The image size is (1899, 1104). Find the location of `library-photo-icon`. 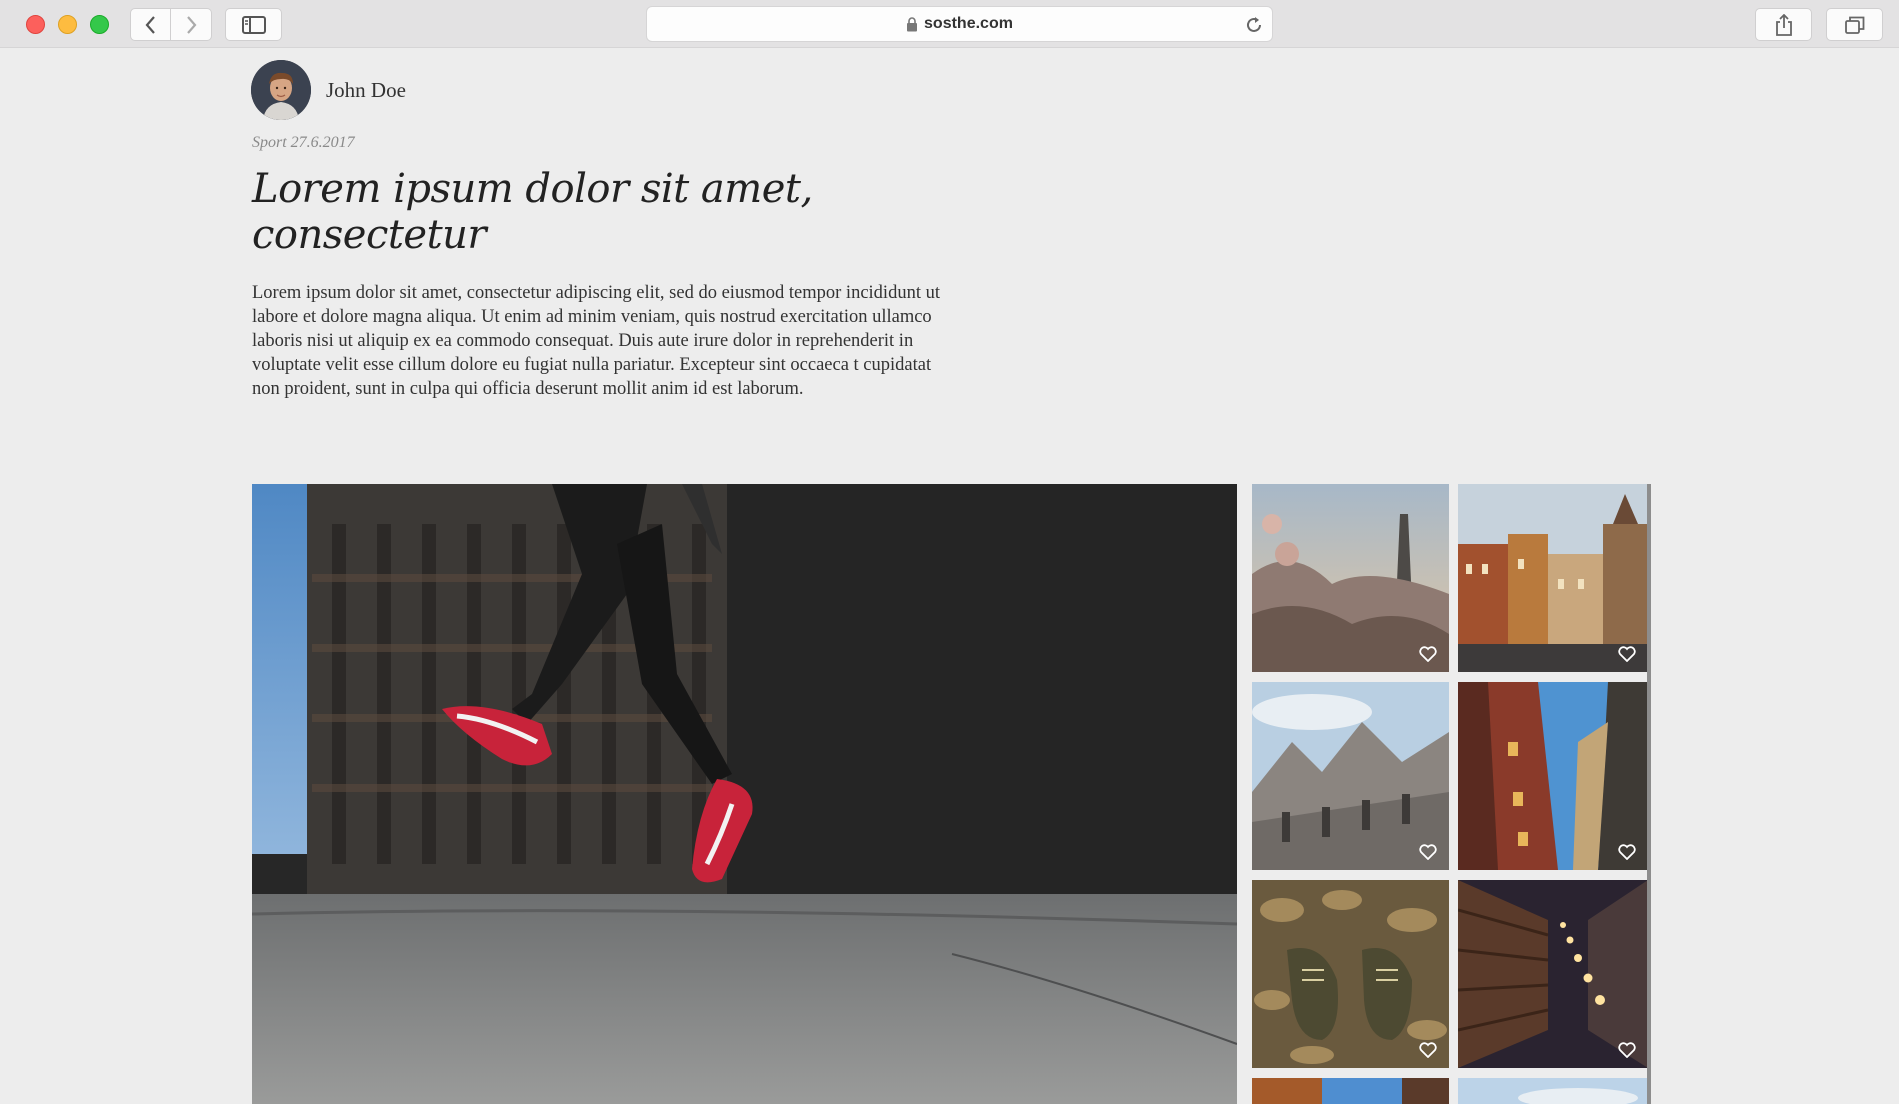

library-photo-icon is located at coordinates (1553, 974).